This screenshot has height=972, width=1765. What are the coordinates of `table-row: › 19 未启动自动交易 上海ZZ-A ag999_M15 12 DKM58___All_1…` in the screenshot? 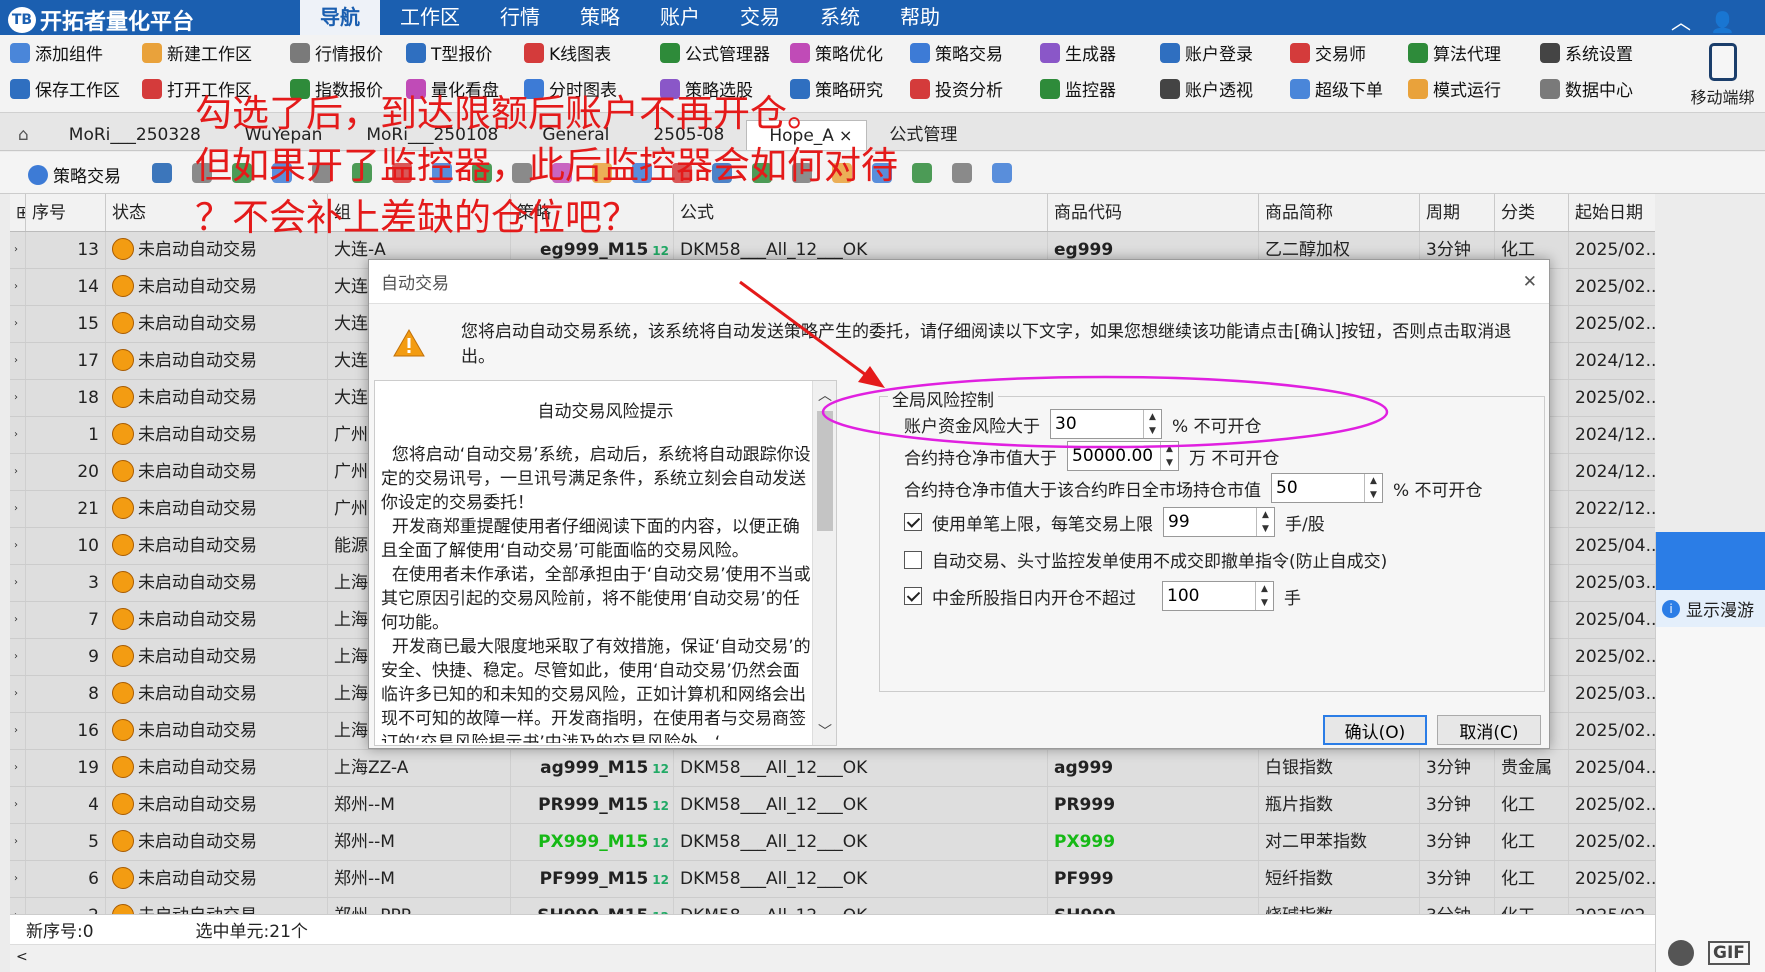 It's located at (832, 768).